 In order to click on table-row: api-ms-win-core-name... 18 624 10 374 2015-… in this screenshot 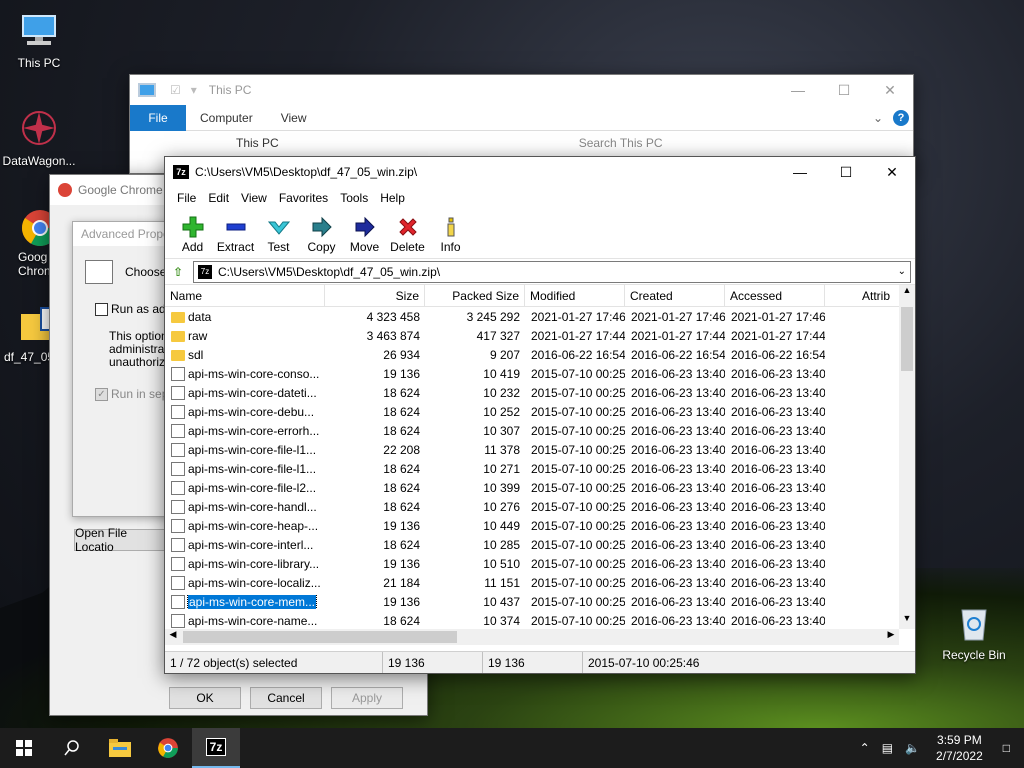, I will do `click(540, 620)`.